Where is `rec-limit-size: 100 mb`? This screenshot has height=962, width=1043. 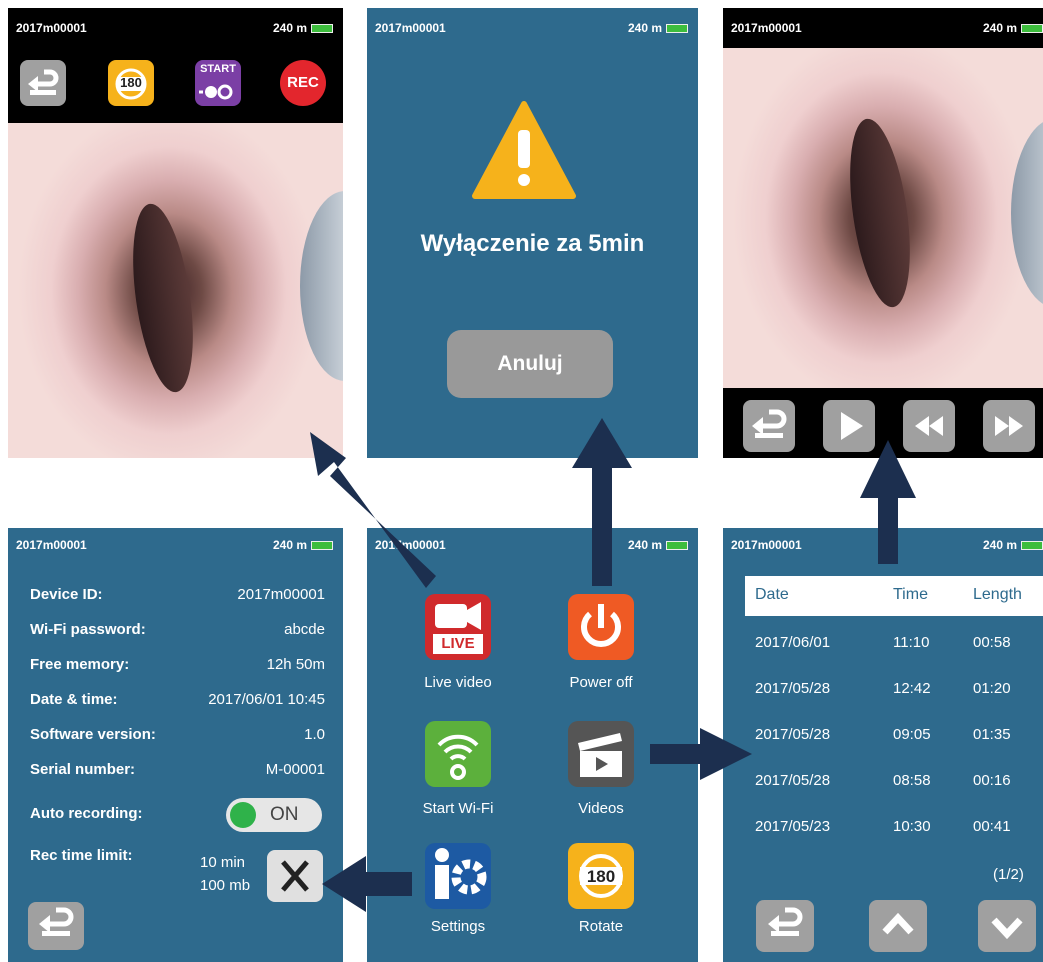
rec-limit-size: 100 mb is located at coordinates (225, 885).